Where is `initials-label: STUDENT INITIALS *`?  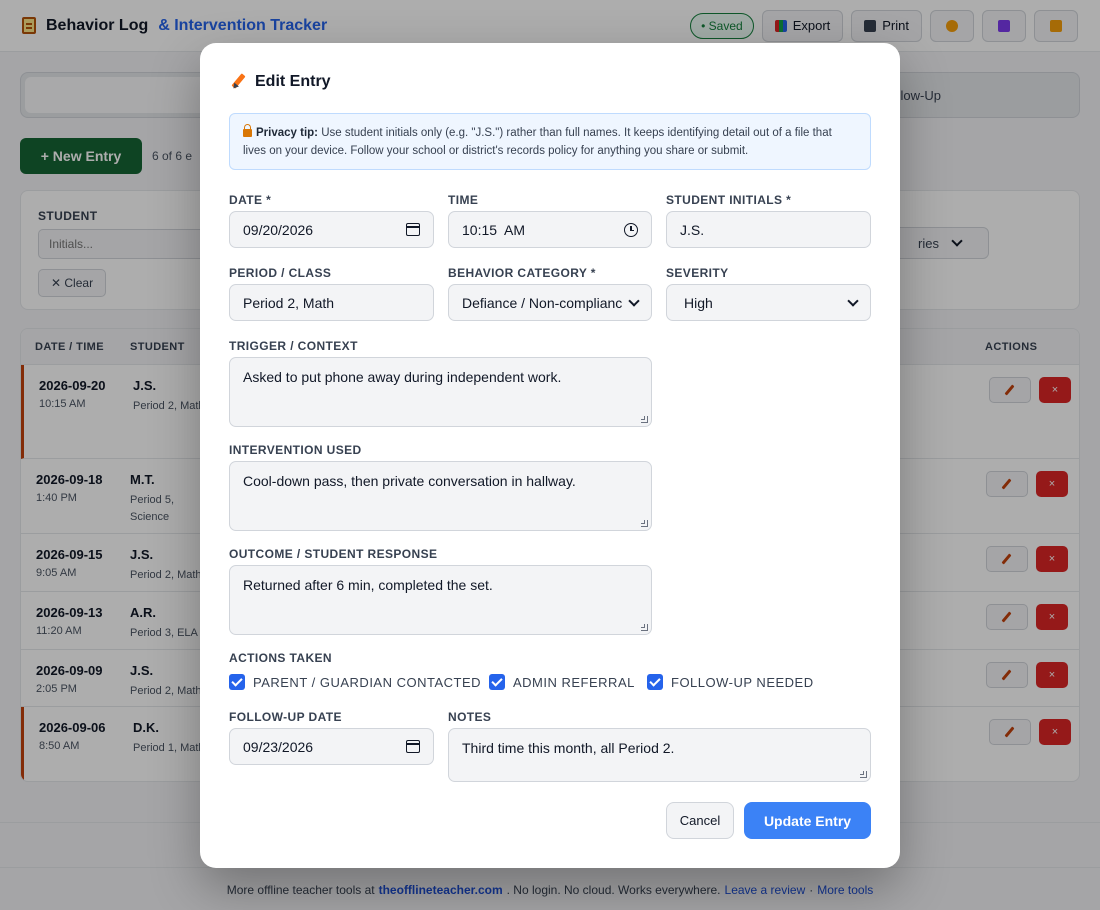 initials-label: STUDENT INITIALS * is located at coordinates (729, 200).